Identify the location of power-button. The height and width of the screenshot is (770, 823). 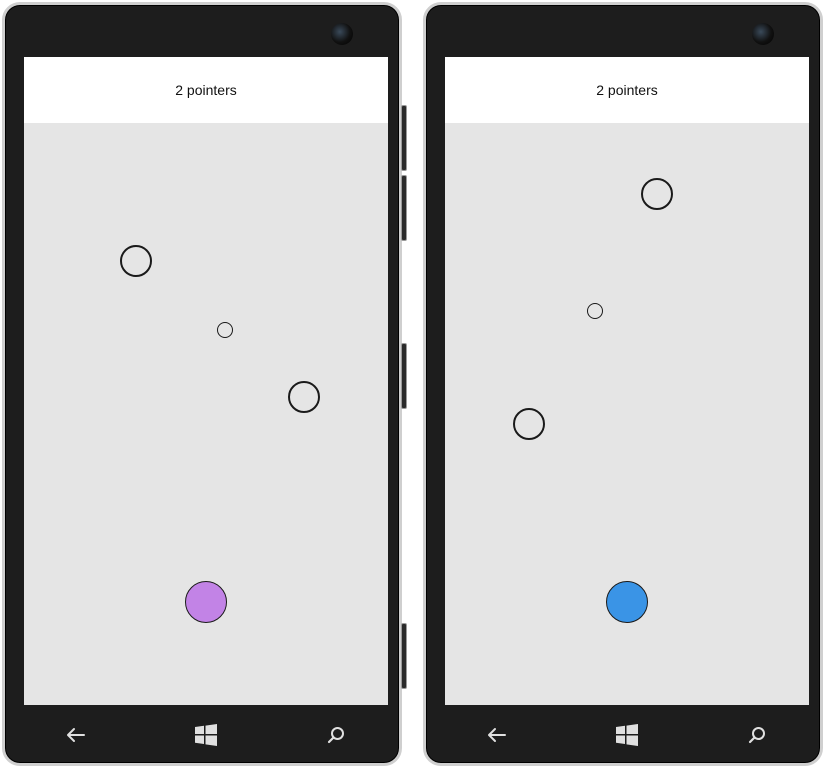
(404, 376).